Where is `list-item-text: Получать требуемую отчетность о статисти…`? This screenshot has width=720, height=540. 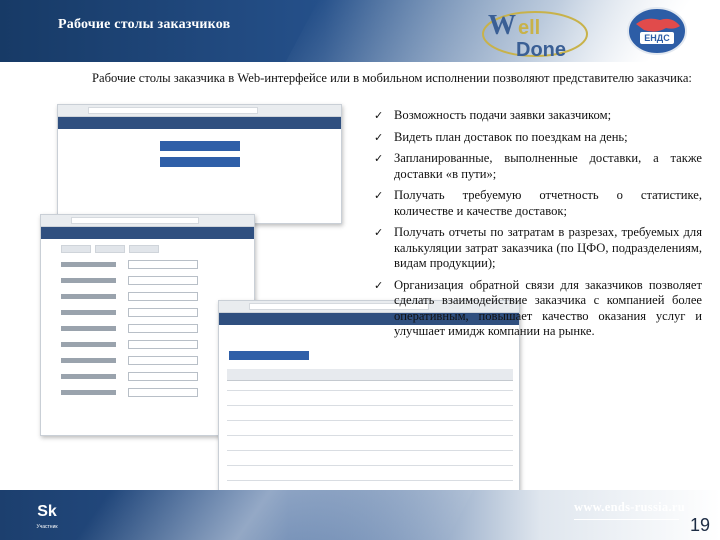 list-item-text: Получать требуемую отчетность о статисти… is located at coordinates (548, 203).